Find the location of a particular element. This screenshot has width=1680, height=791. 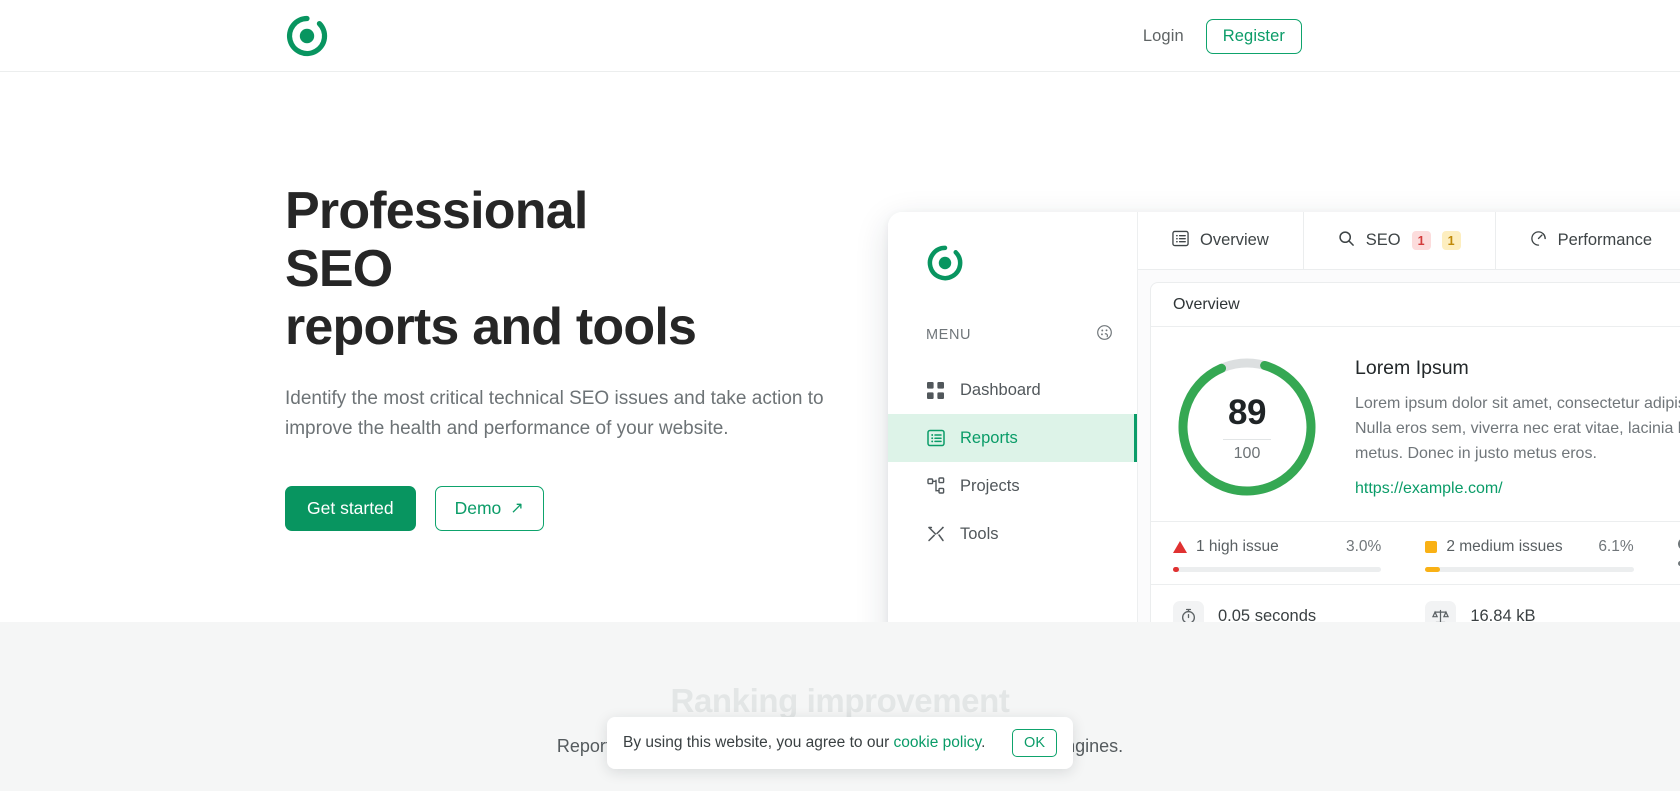

status-badge-medium: 1 is located at coordinates (1451, 240).